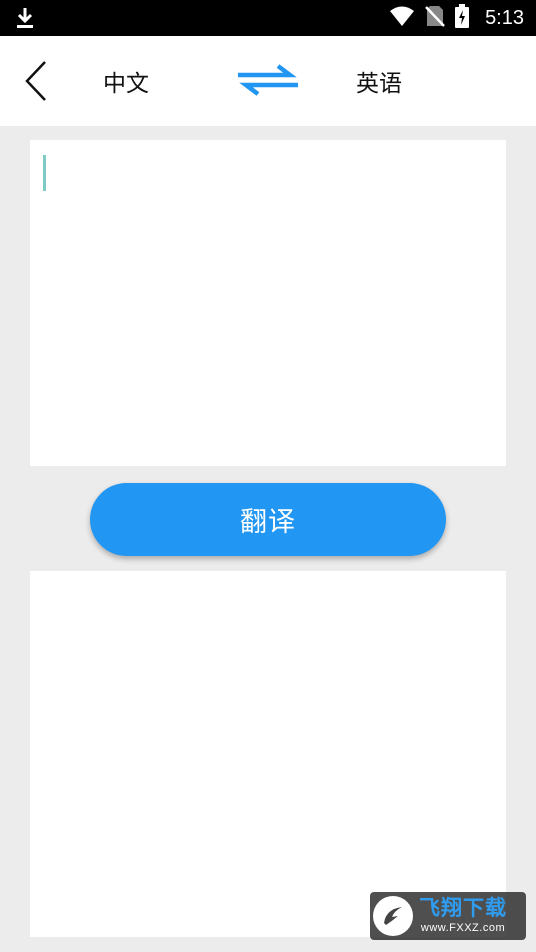  I want to click on swap-arrows-icon, so click(268, 80).